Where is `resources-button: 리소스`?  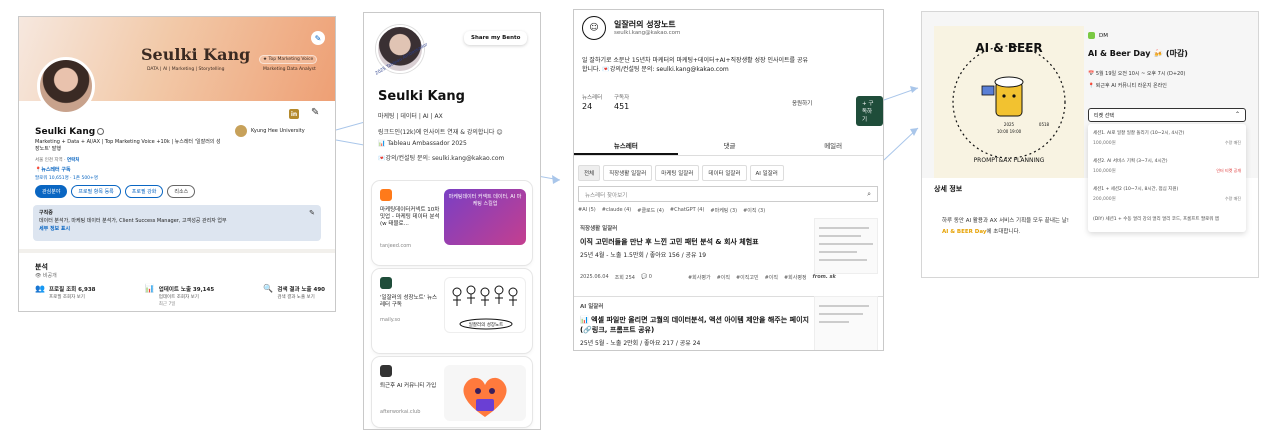 resources-button: 리소스 is located at coordinates (181, 191).